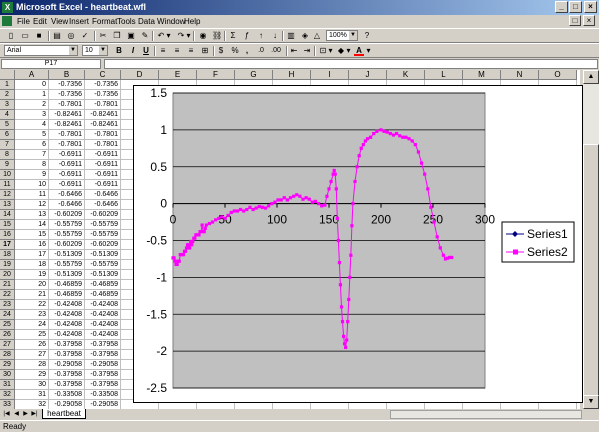 The image size is (599, 432). I want to click on cell-c1: -0.7356, so click(103, 85).